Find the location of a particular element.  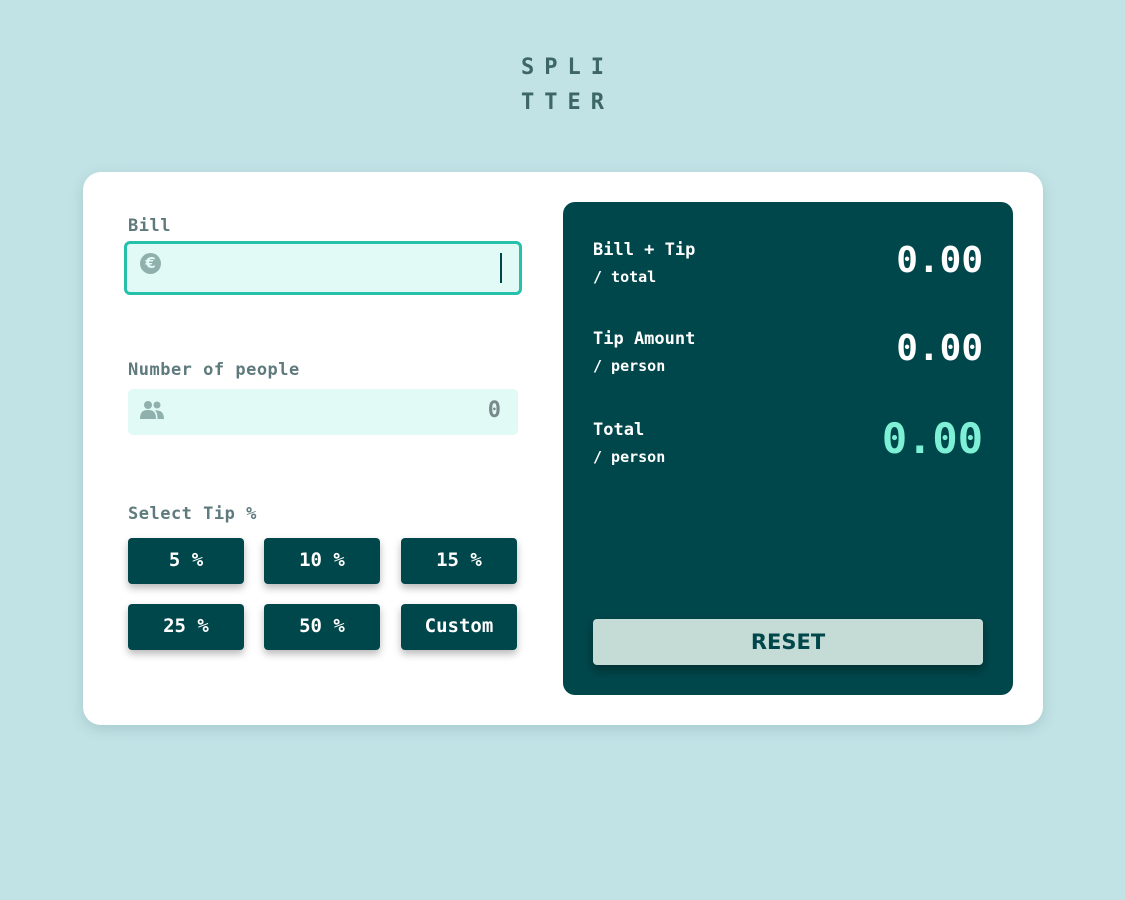

tip-label: Select Tip % is located at coordinates (192, 514).